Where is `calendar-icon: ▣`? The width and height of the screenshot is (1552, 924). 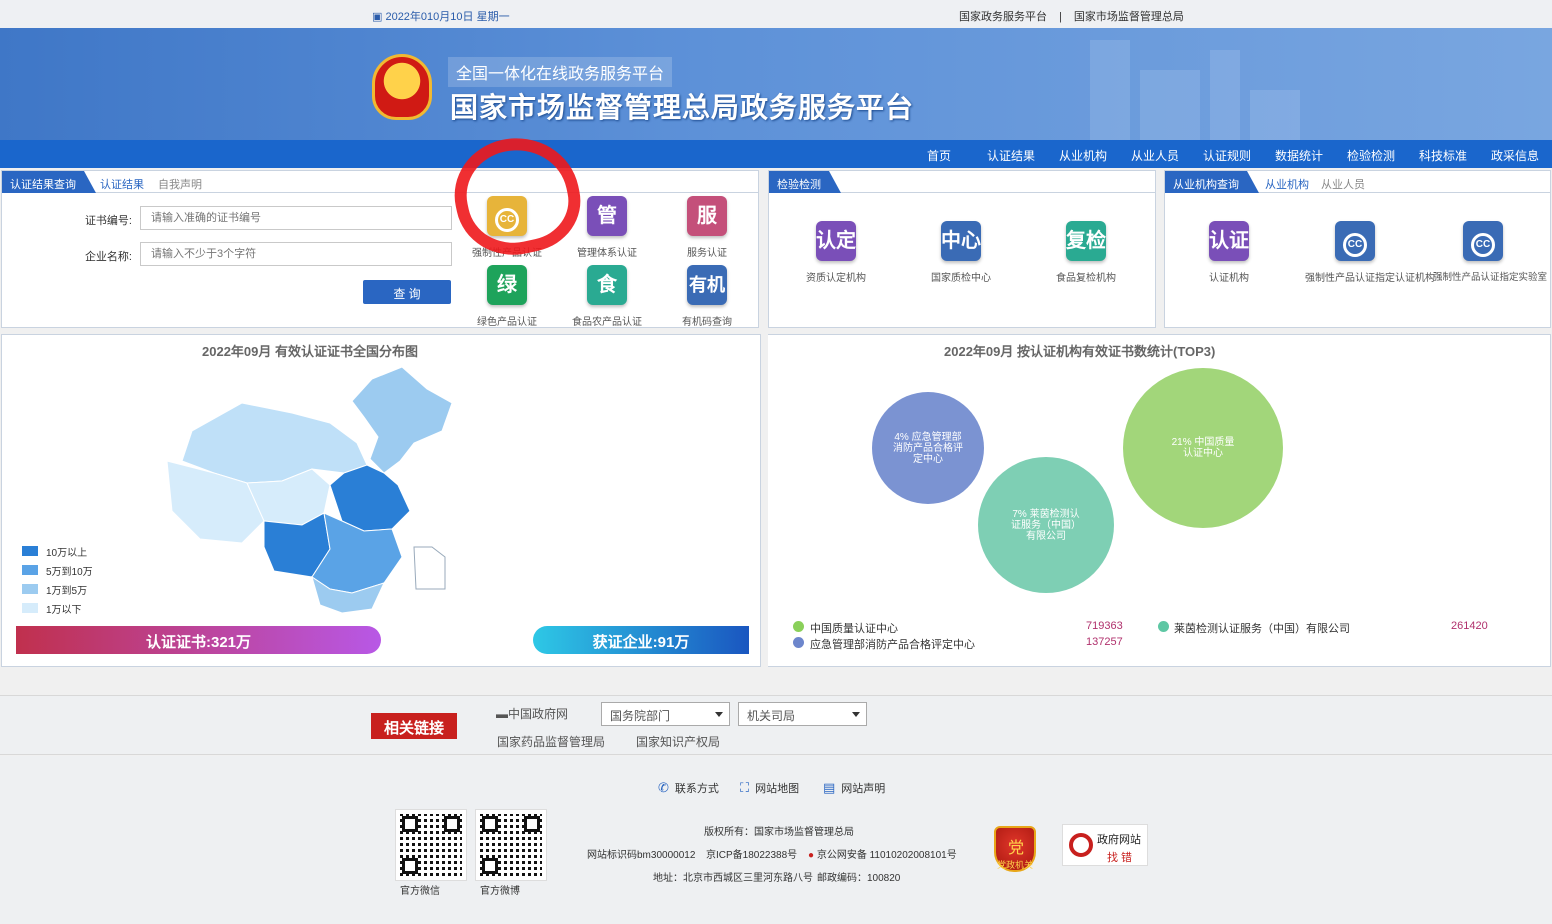
calendar-icon: ▣ is located at coordinates (379, 17).